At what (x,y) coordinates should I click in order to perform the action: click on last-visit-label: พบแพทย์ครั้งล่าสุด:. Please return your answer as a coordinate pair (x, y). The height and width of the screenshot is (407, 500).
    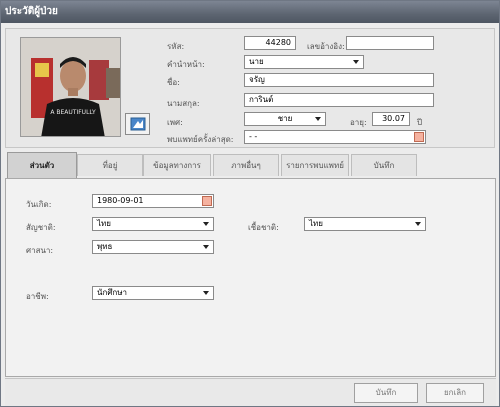
    Looking at the image, I should click on (200, 139).